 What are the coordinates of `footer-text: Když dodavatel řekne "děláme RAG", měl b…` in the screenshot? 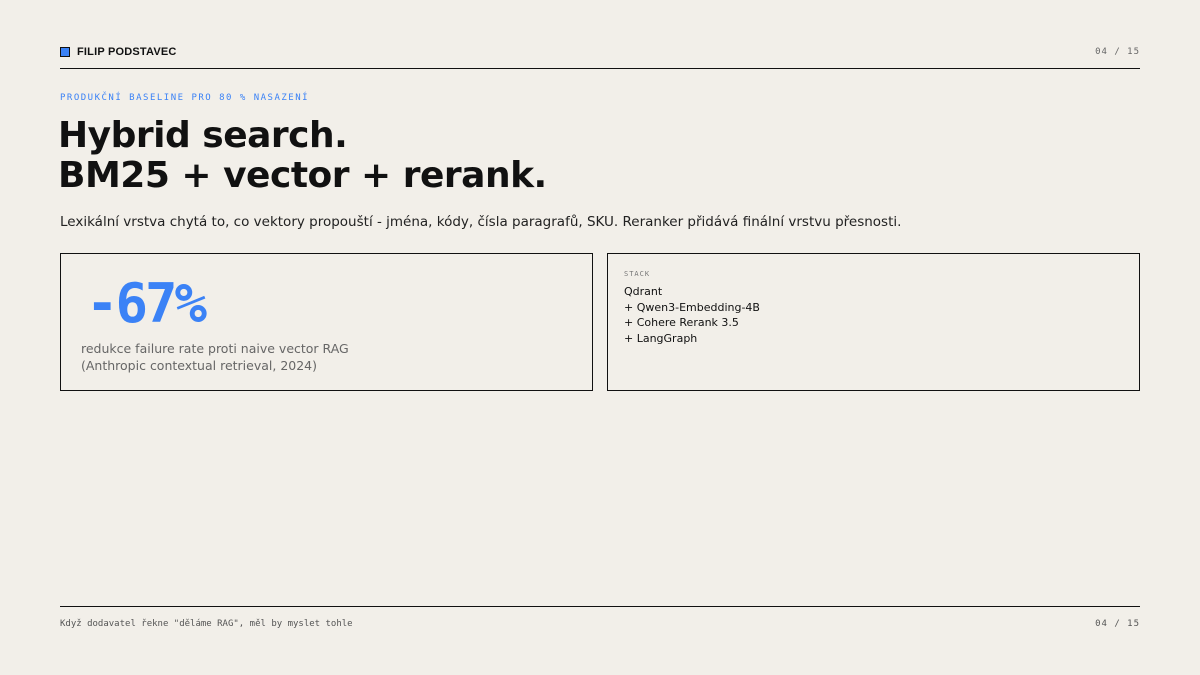 It's located at (206, 624).